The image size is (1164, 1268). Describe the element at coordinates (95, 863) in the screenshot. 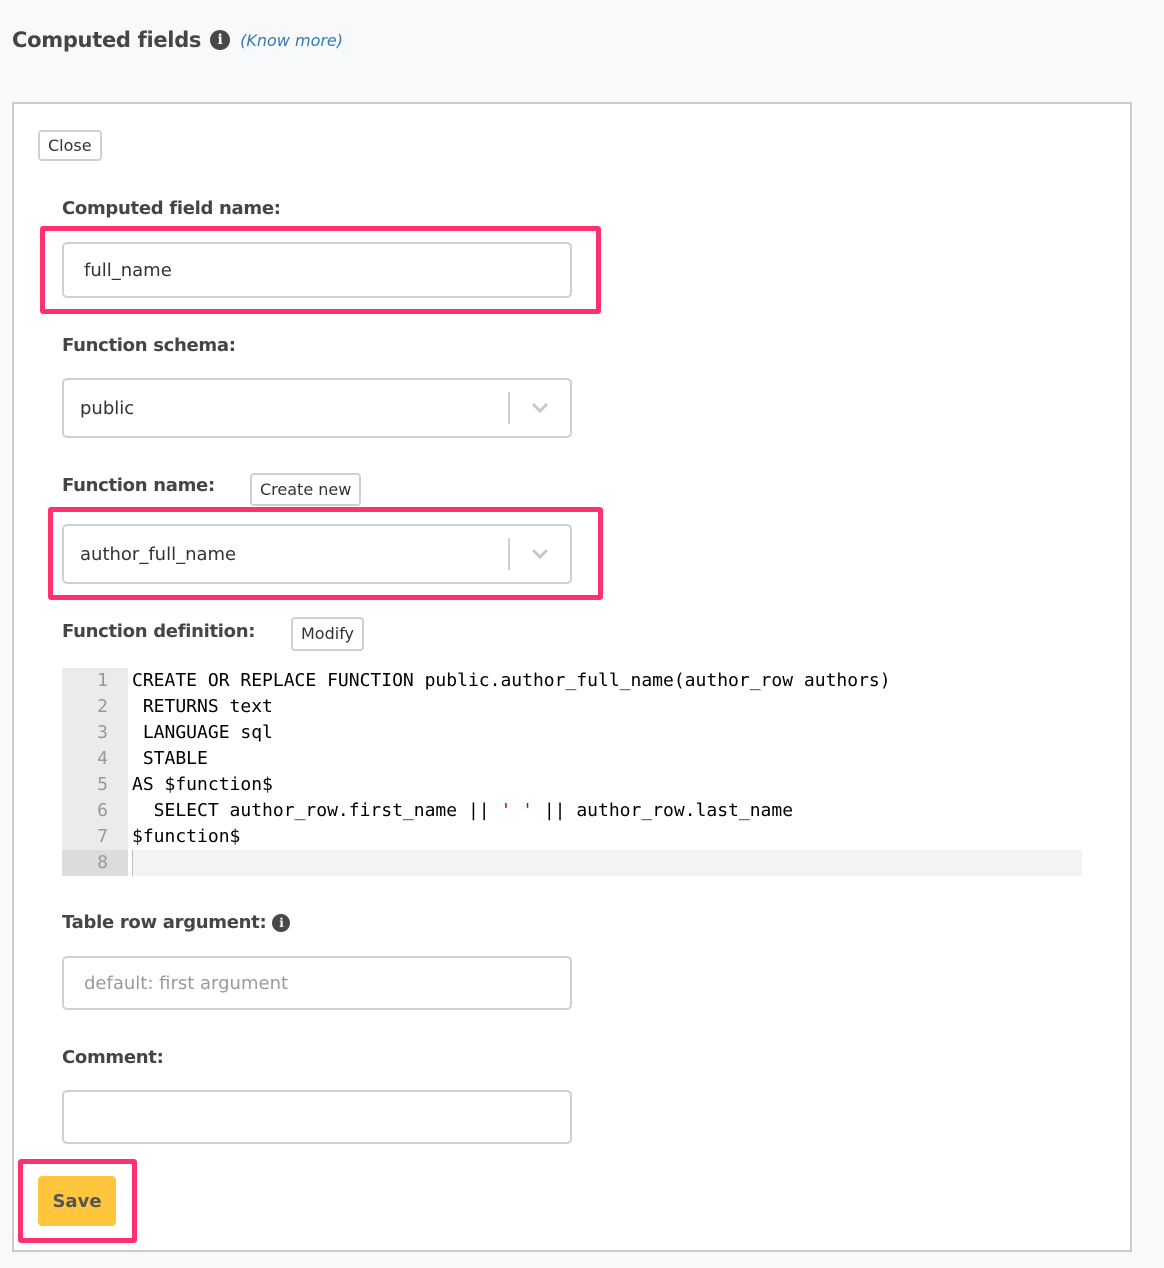

I see `line-number: 8` at that location.